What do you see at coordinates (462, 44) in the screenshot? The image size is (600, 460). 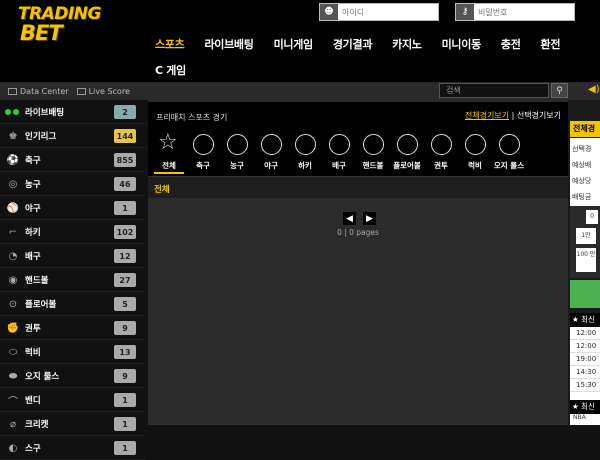 I see `nav-mini-move: 미니이동` at bounding box center [462, 44].